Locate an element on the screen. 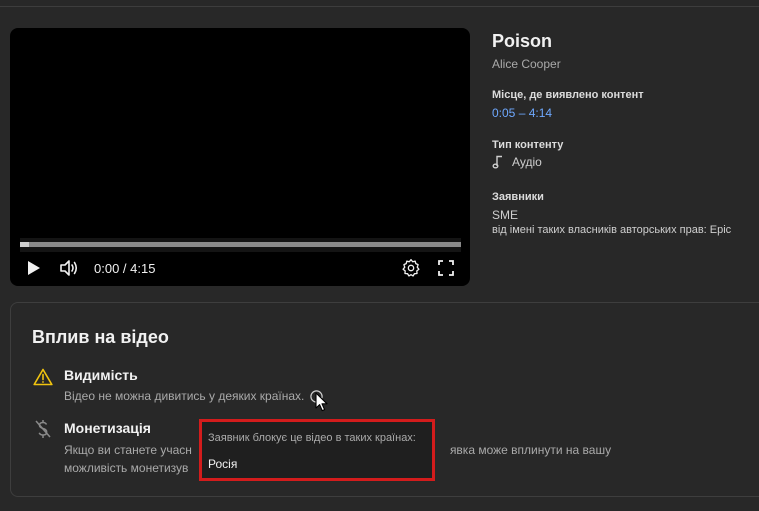  play-icon is located at coordinates (34, 268).